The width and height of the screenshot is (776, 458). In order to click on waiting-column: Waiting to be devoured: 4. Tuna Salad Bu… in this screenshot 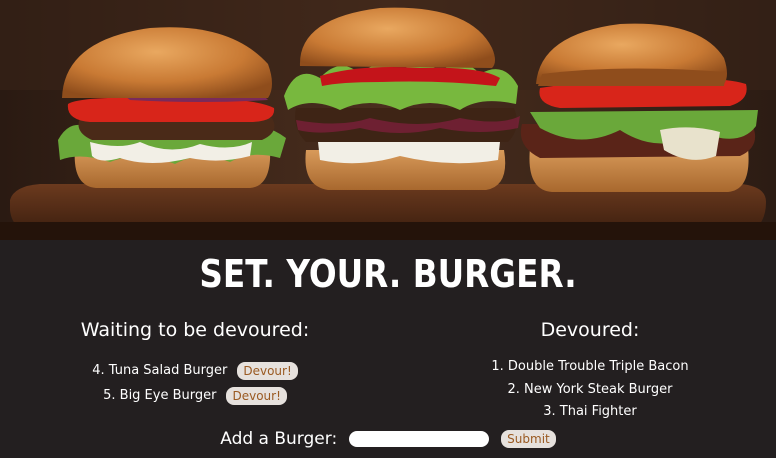, I will do `click(195, 362)`.